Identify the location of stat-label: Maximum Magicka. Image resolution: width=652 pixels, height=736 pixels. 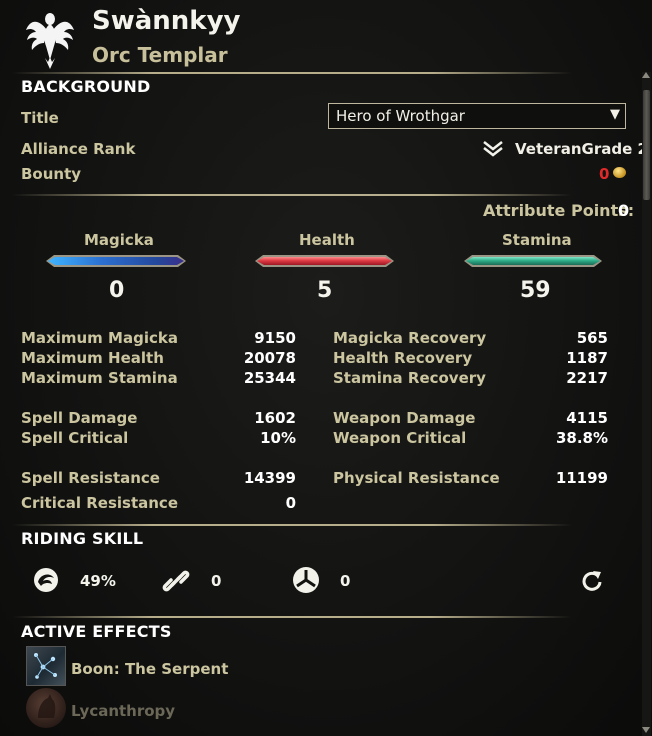
(99, 338).